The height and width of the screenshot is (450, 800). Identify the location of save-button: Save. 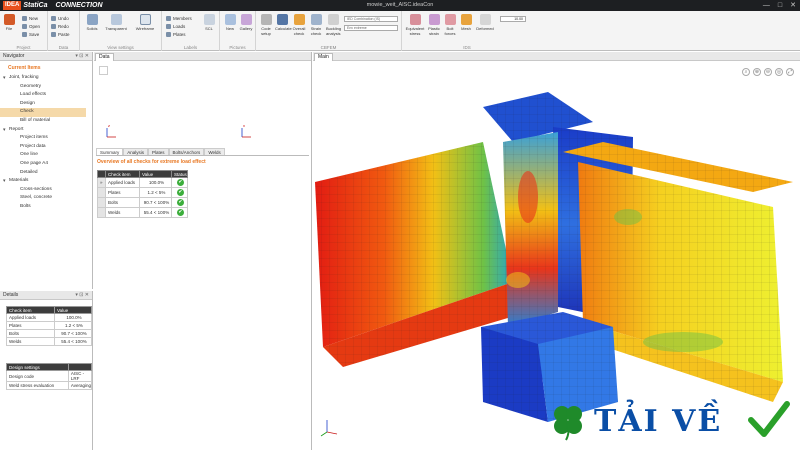
(30, 34).